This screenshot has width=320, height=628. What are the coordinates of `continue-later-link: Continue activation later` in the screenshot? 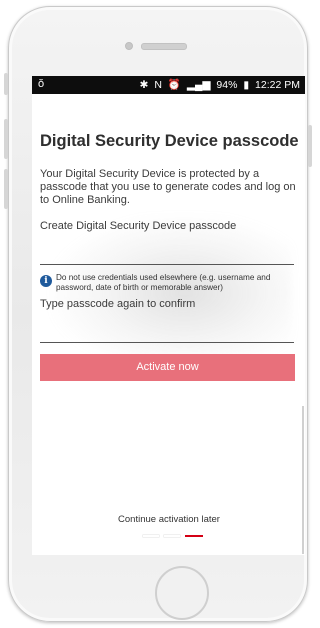 It's located at (169, 519).